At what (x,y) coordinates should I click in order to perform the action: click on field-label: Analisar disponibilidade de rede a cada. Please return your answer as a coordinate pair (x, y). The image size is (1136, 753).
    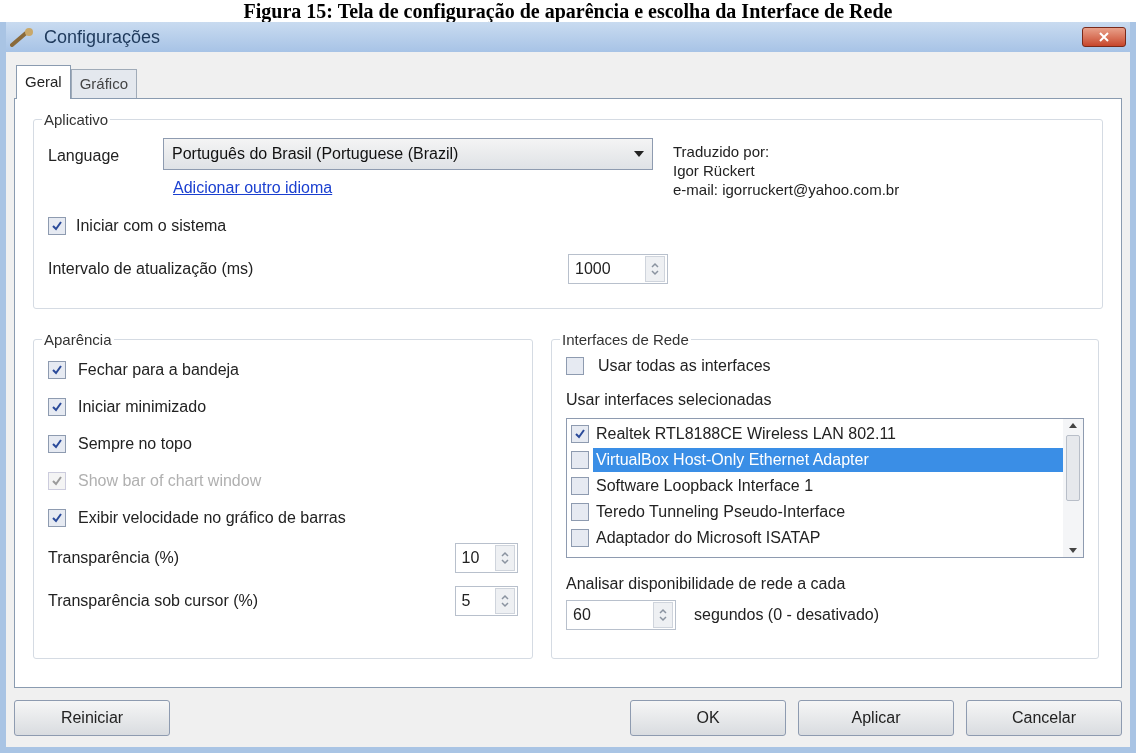
    Looking at the image, I should click on (706, 584).